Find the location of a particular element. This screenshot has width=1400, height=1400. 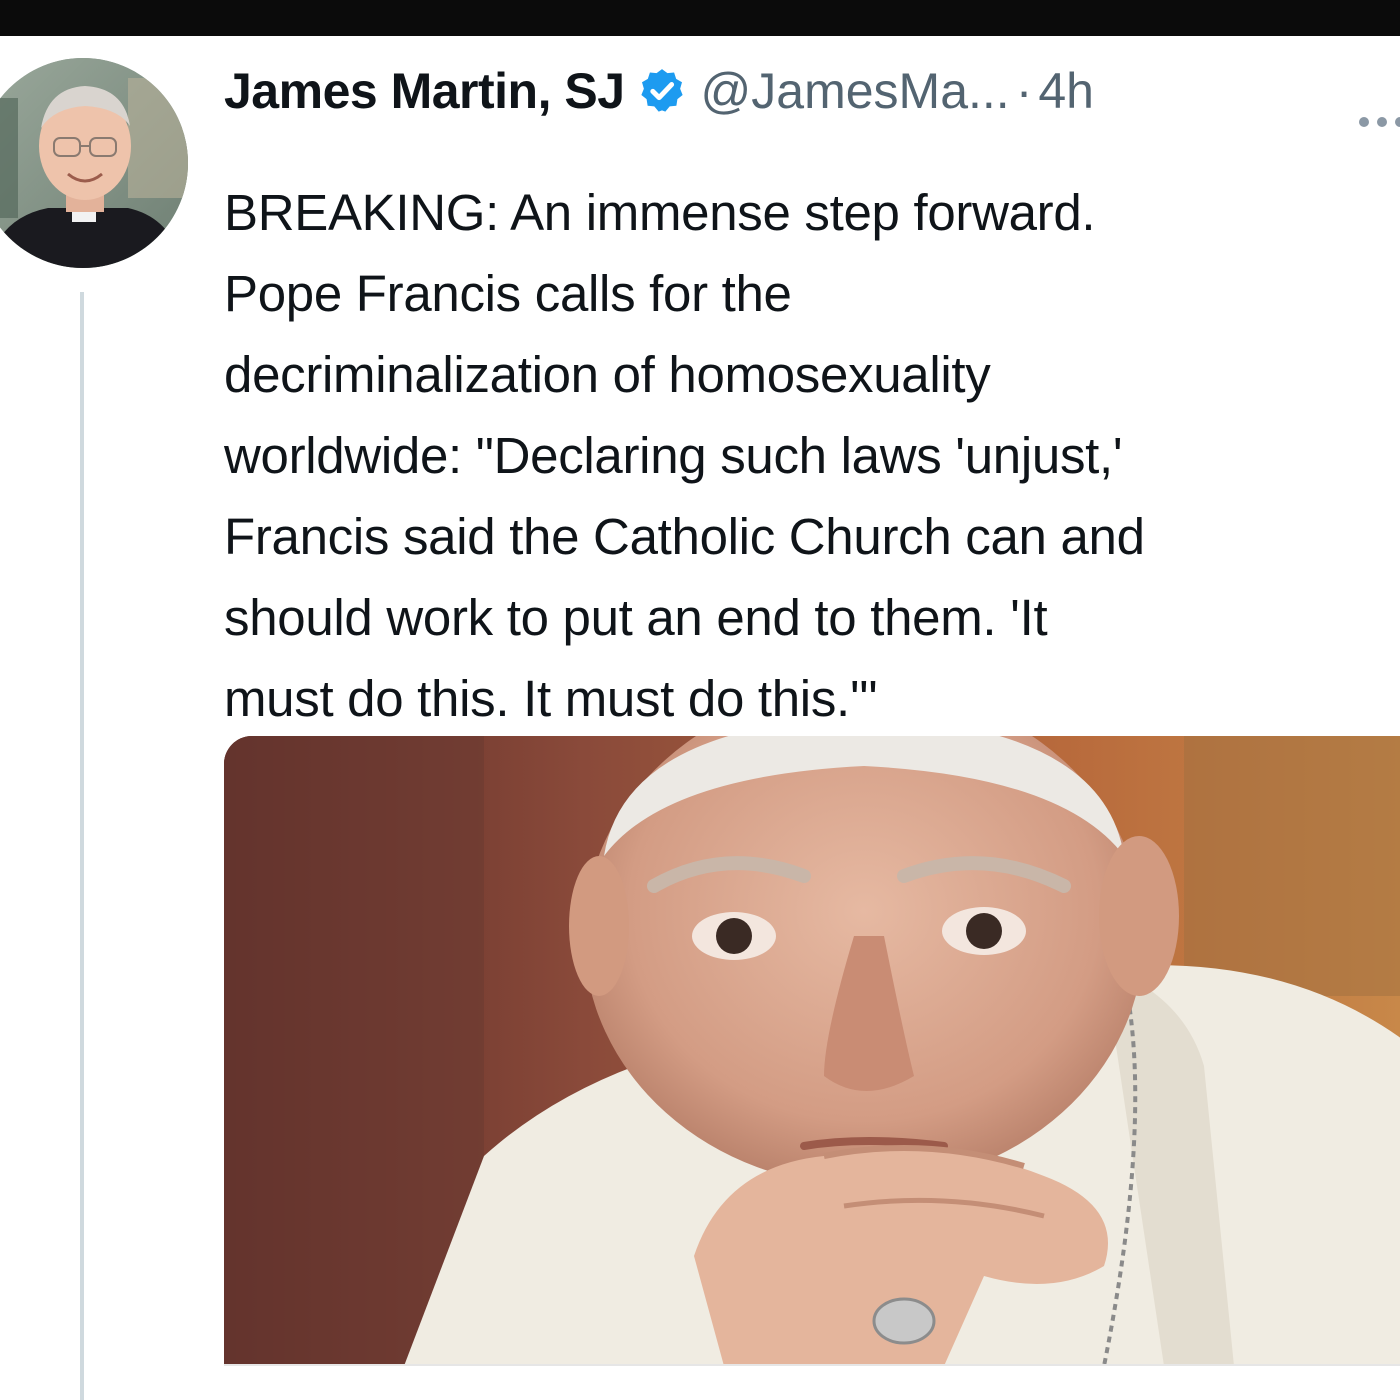

author-avatar is located at coordinates (94, 163).